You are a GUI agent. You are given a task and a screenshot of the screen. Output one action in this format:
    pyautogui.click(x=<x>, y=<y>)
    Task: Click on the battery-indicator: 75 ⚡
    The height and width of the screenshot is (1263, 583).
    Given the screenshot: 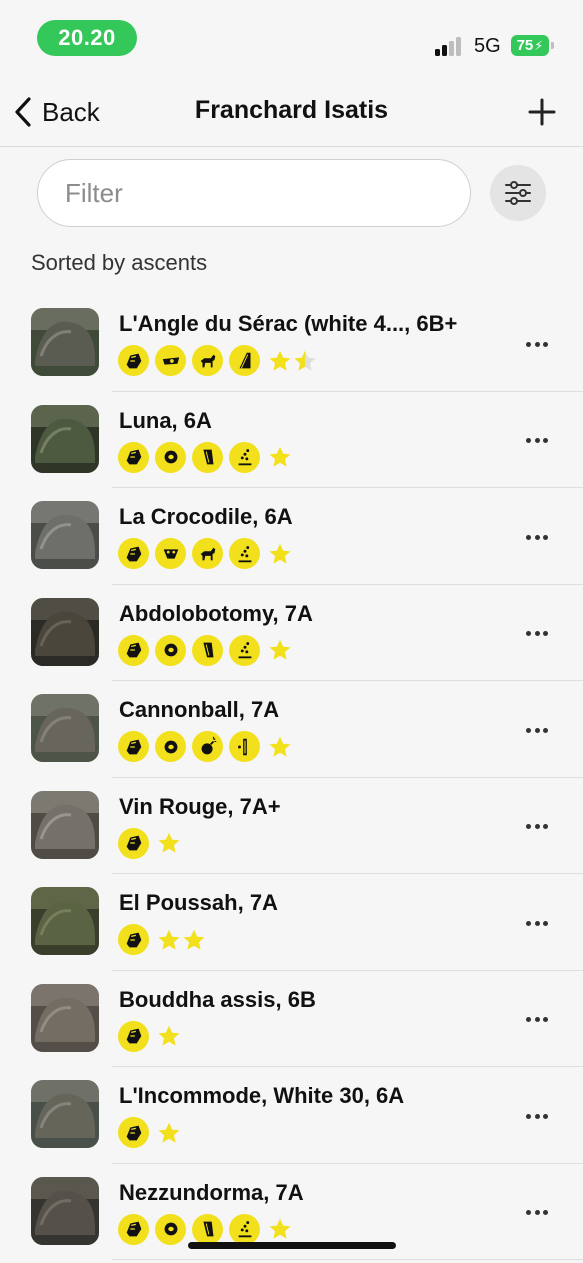 What is the action you would take?
    pyautogui.click(x=532, y=45)
    